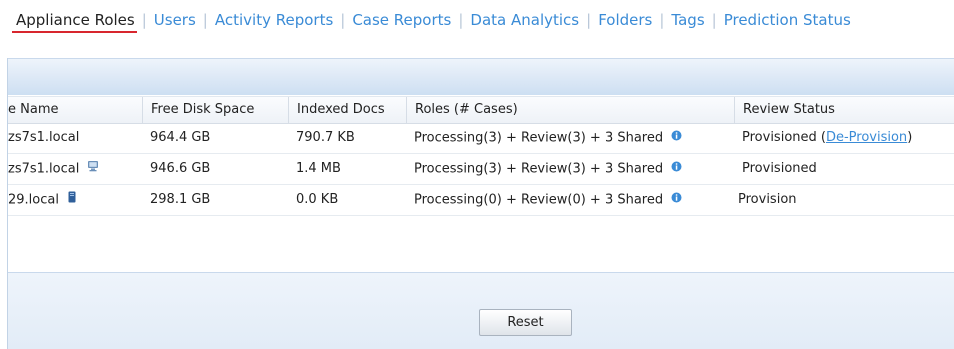 This screenshot has height=349, width=954. I want to click on column-header-review-status: Review Status, so click(844, 110).